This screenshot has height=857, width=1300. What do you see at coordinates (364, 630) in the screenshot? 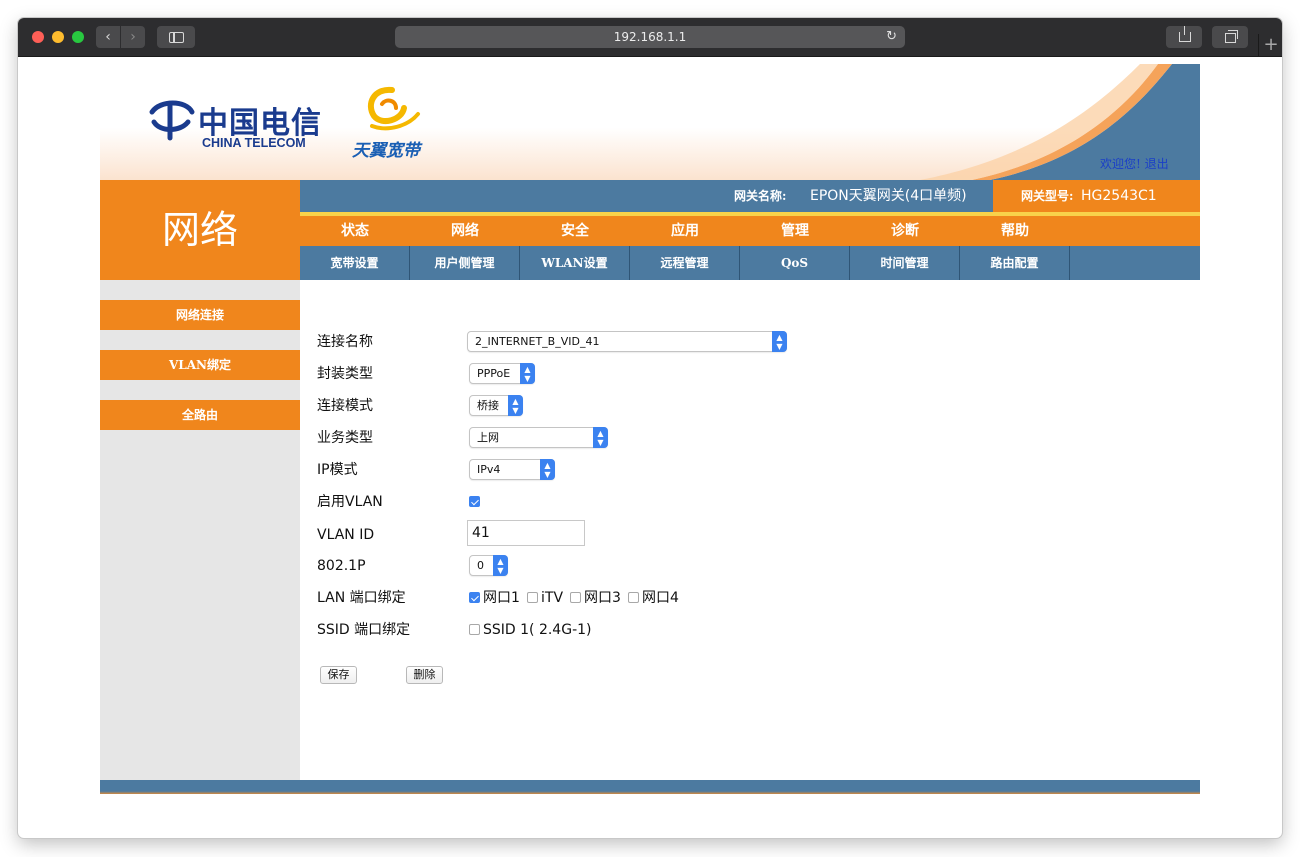
I see `ssid-bind-label: SSID 端口绑定` at bounding box center [364, 630].